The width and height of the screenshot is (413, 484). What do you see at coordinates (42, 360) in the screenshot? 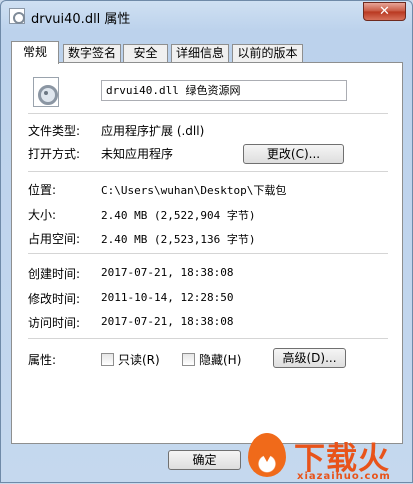
I see `attributes-label: 属性:` at bounding box center [42, 360].